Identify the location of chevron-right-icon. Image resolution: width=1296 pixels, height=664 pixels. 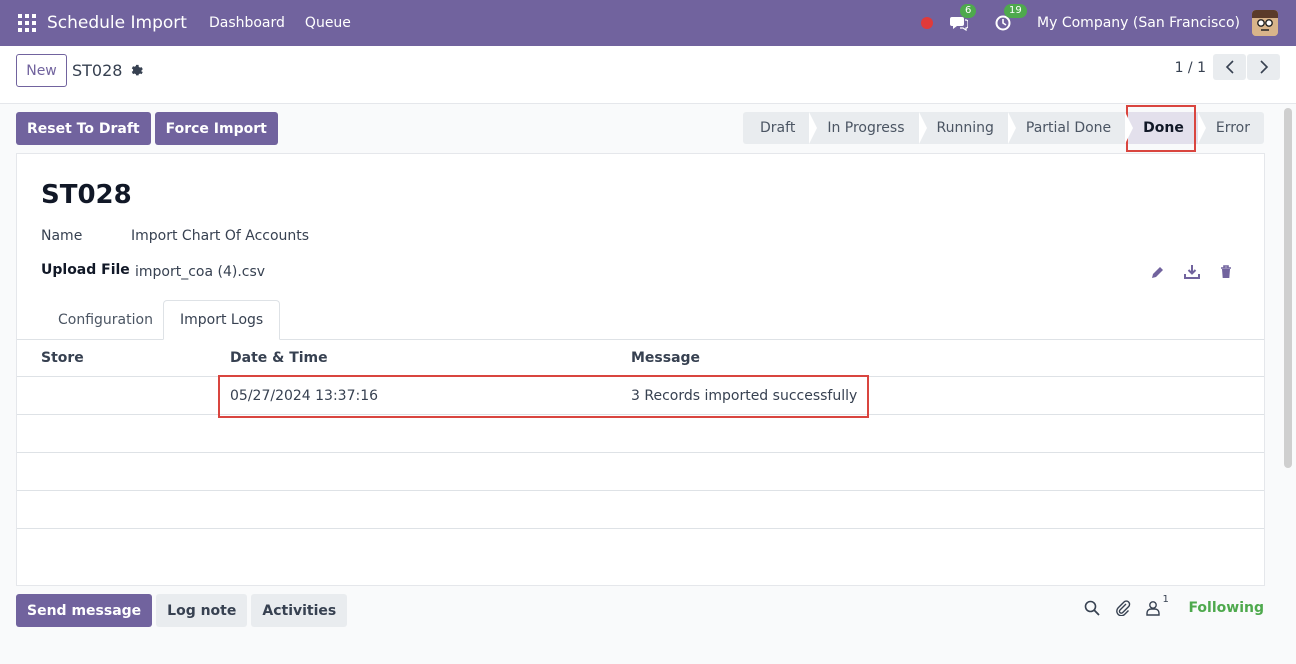
(1263, 67).